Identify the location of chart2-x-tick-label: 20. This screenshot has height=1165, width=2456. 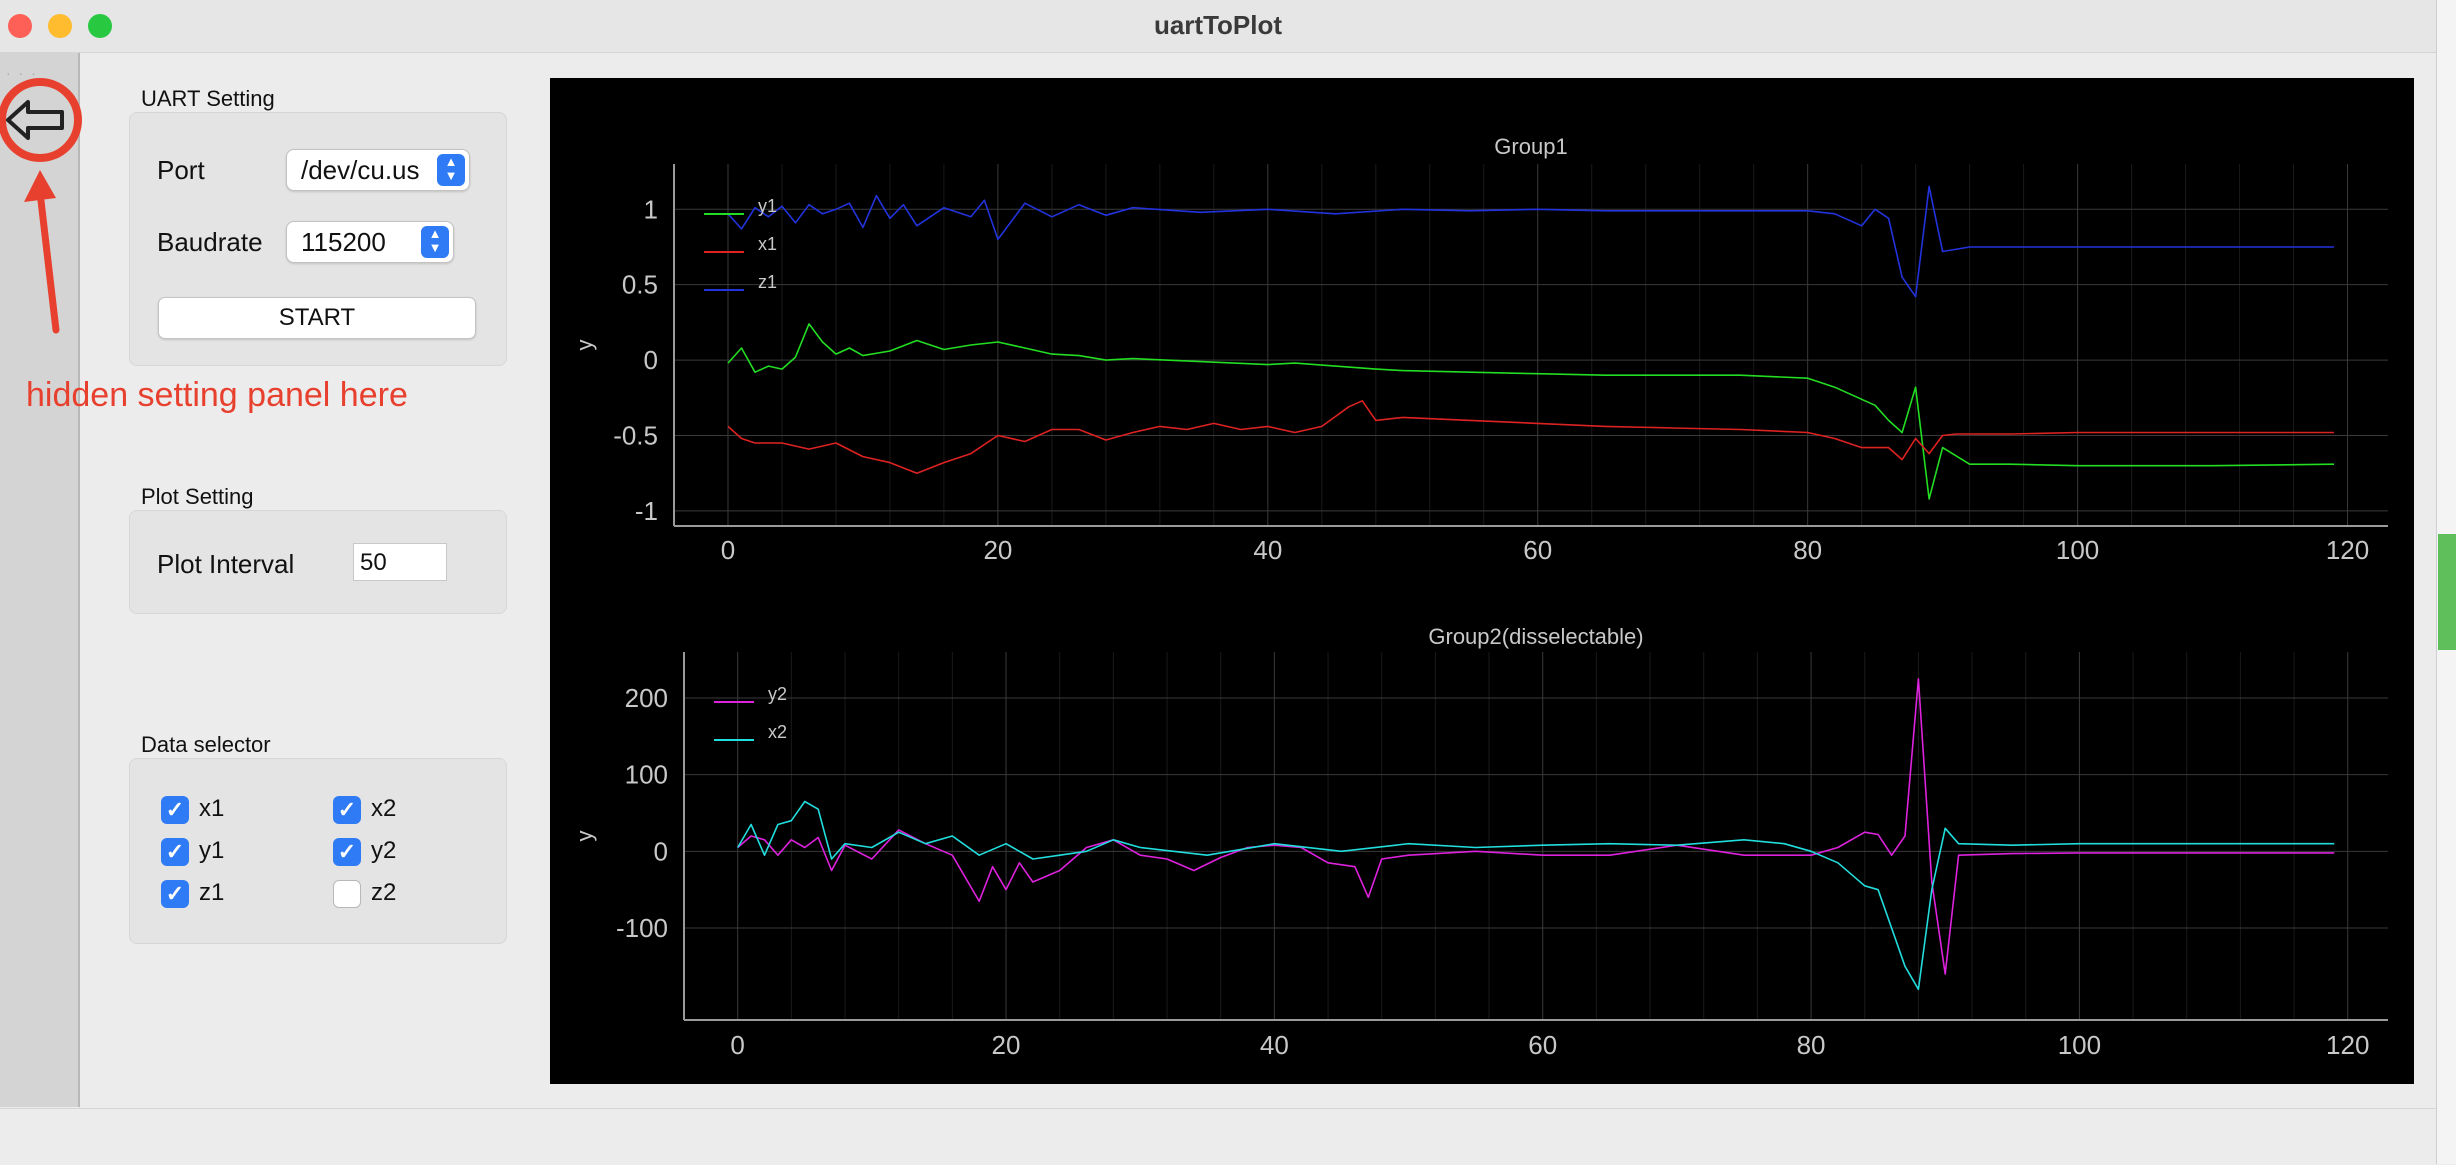
(1006, 1045).